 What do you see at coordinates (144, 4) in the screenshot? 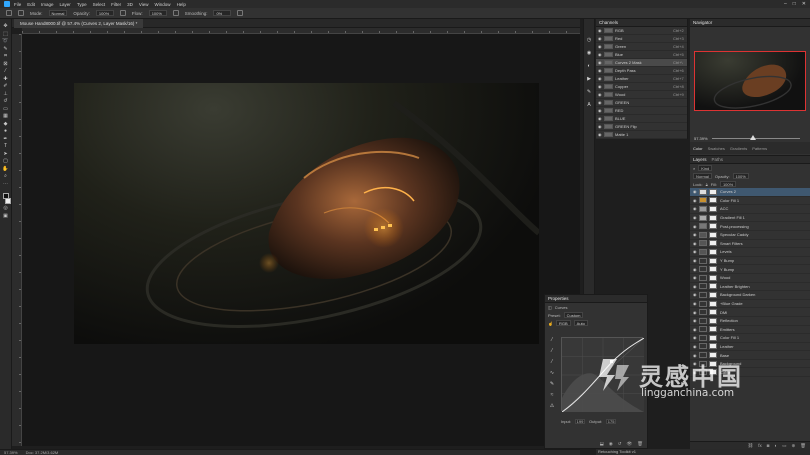
I see `menu-view: View` at bounding box center [144, 4].